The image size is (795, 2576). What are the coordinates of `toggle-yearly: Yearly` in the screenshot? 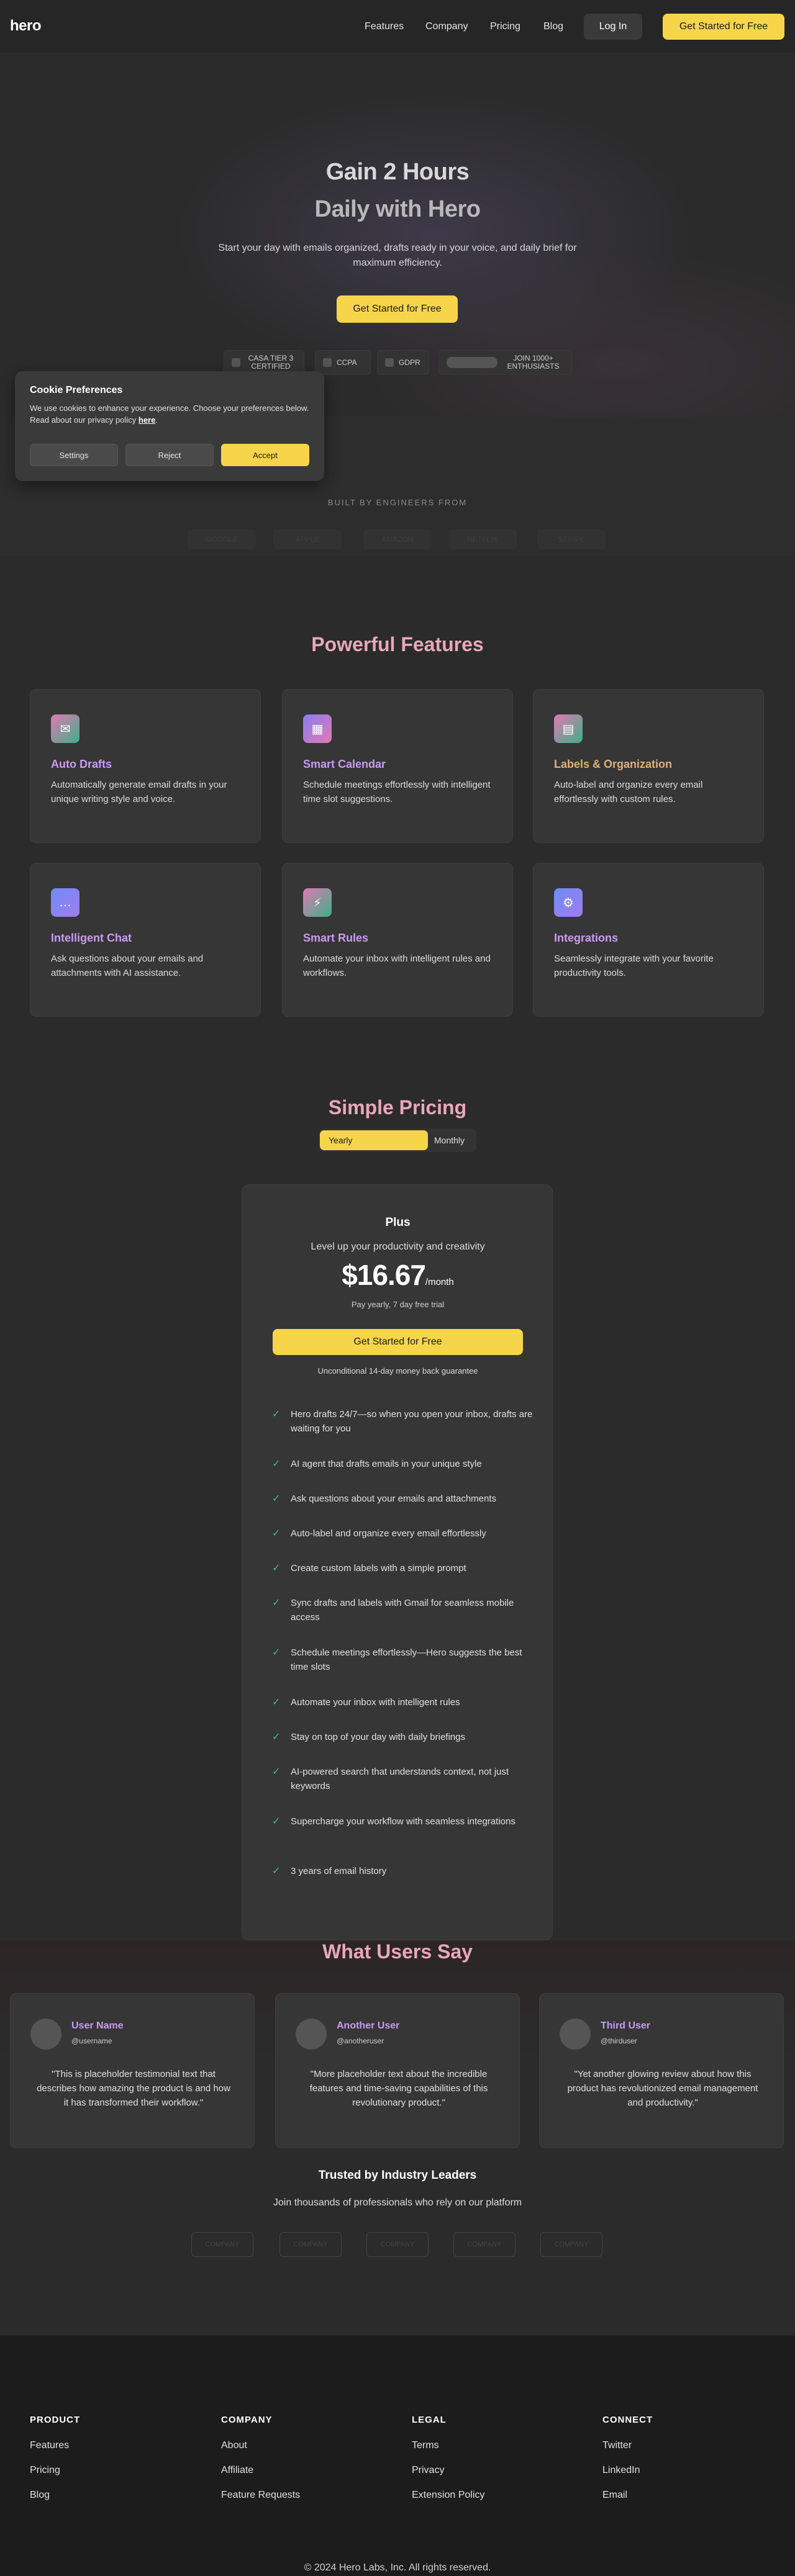 It's located at (374, 1140).